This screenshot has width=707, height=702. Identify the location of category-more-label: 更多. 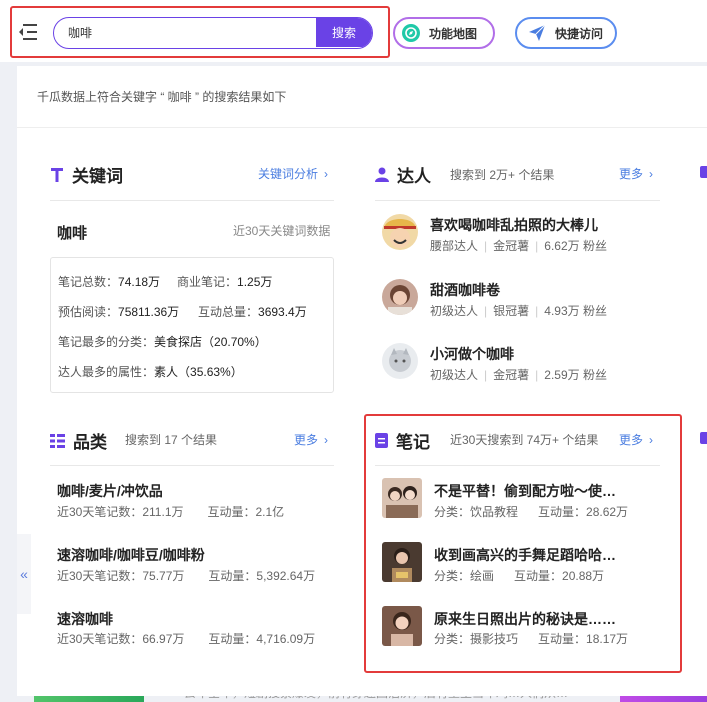
(306, 440).